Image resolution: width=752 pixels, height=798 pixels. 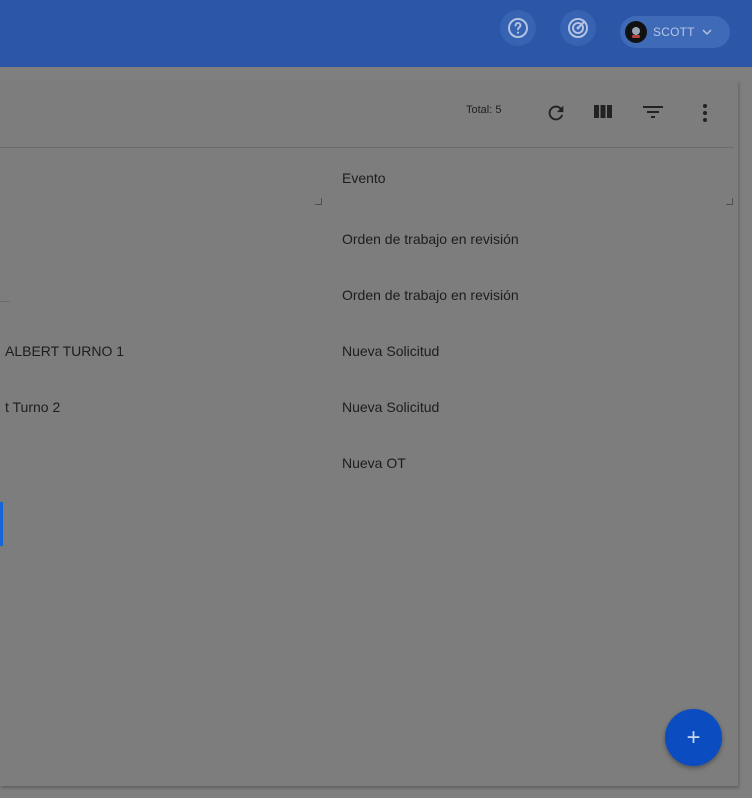 I want to click on top-app-bar: SCOTT, so click(x=376, y=33).